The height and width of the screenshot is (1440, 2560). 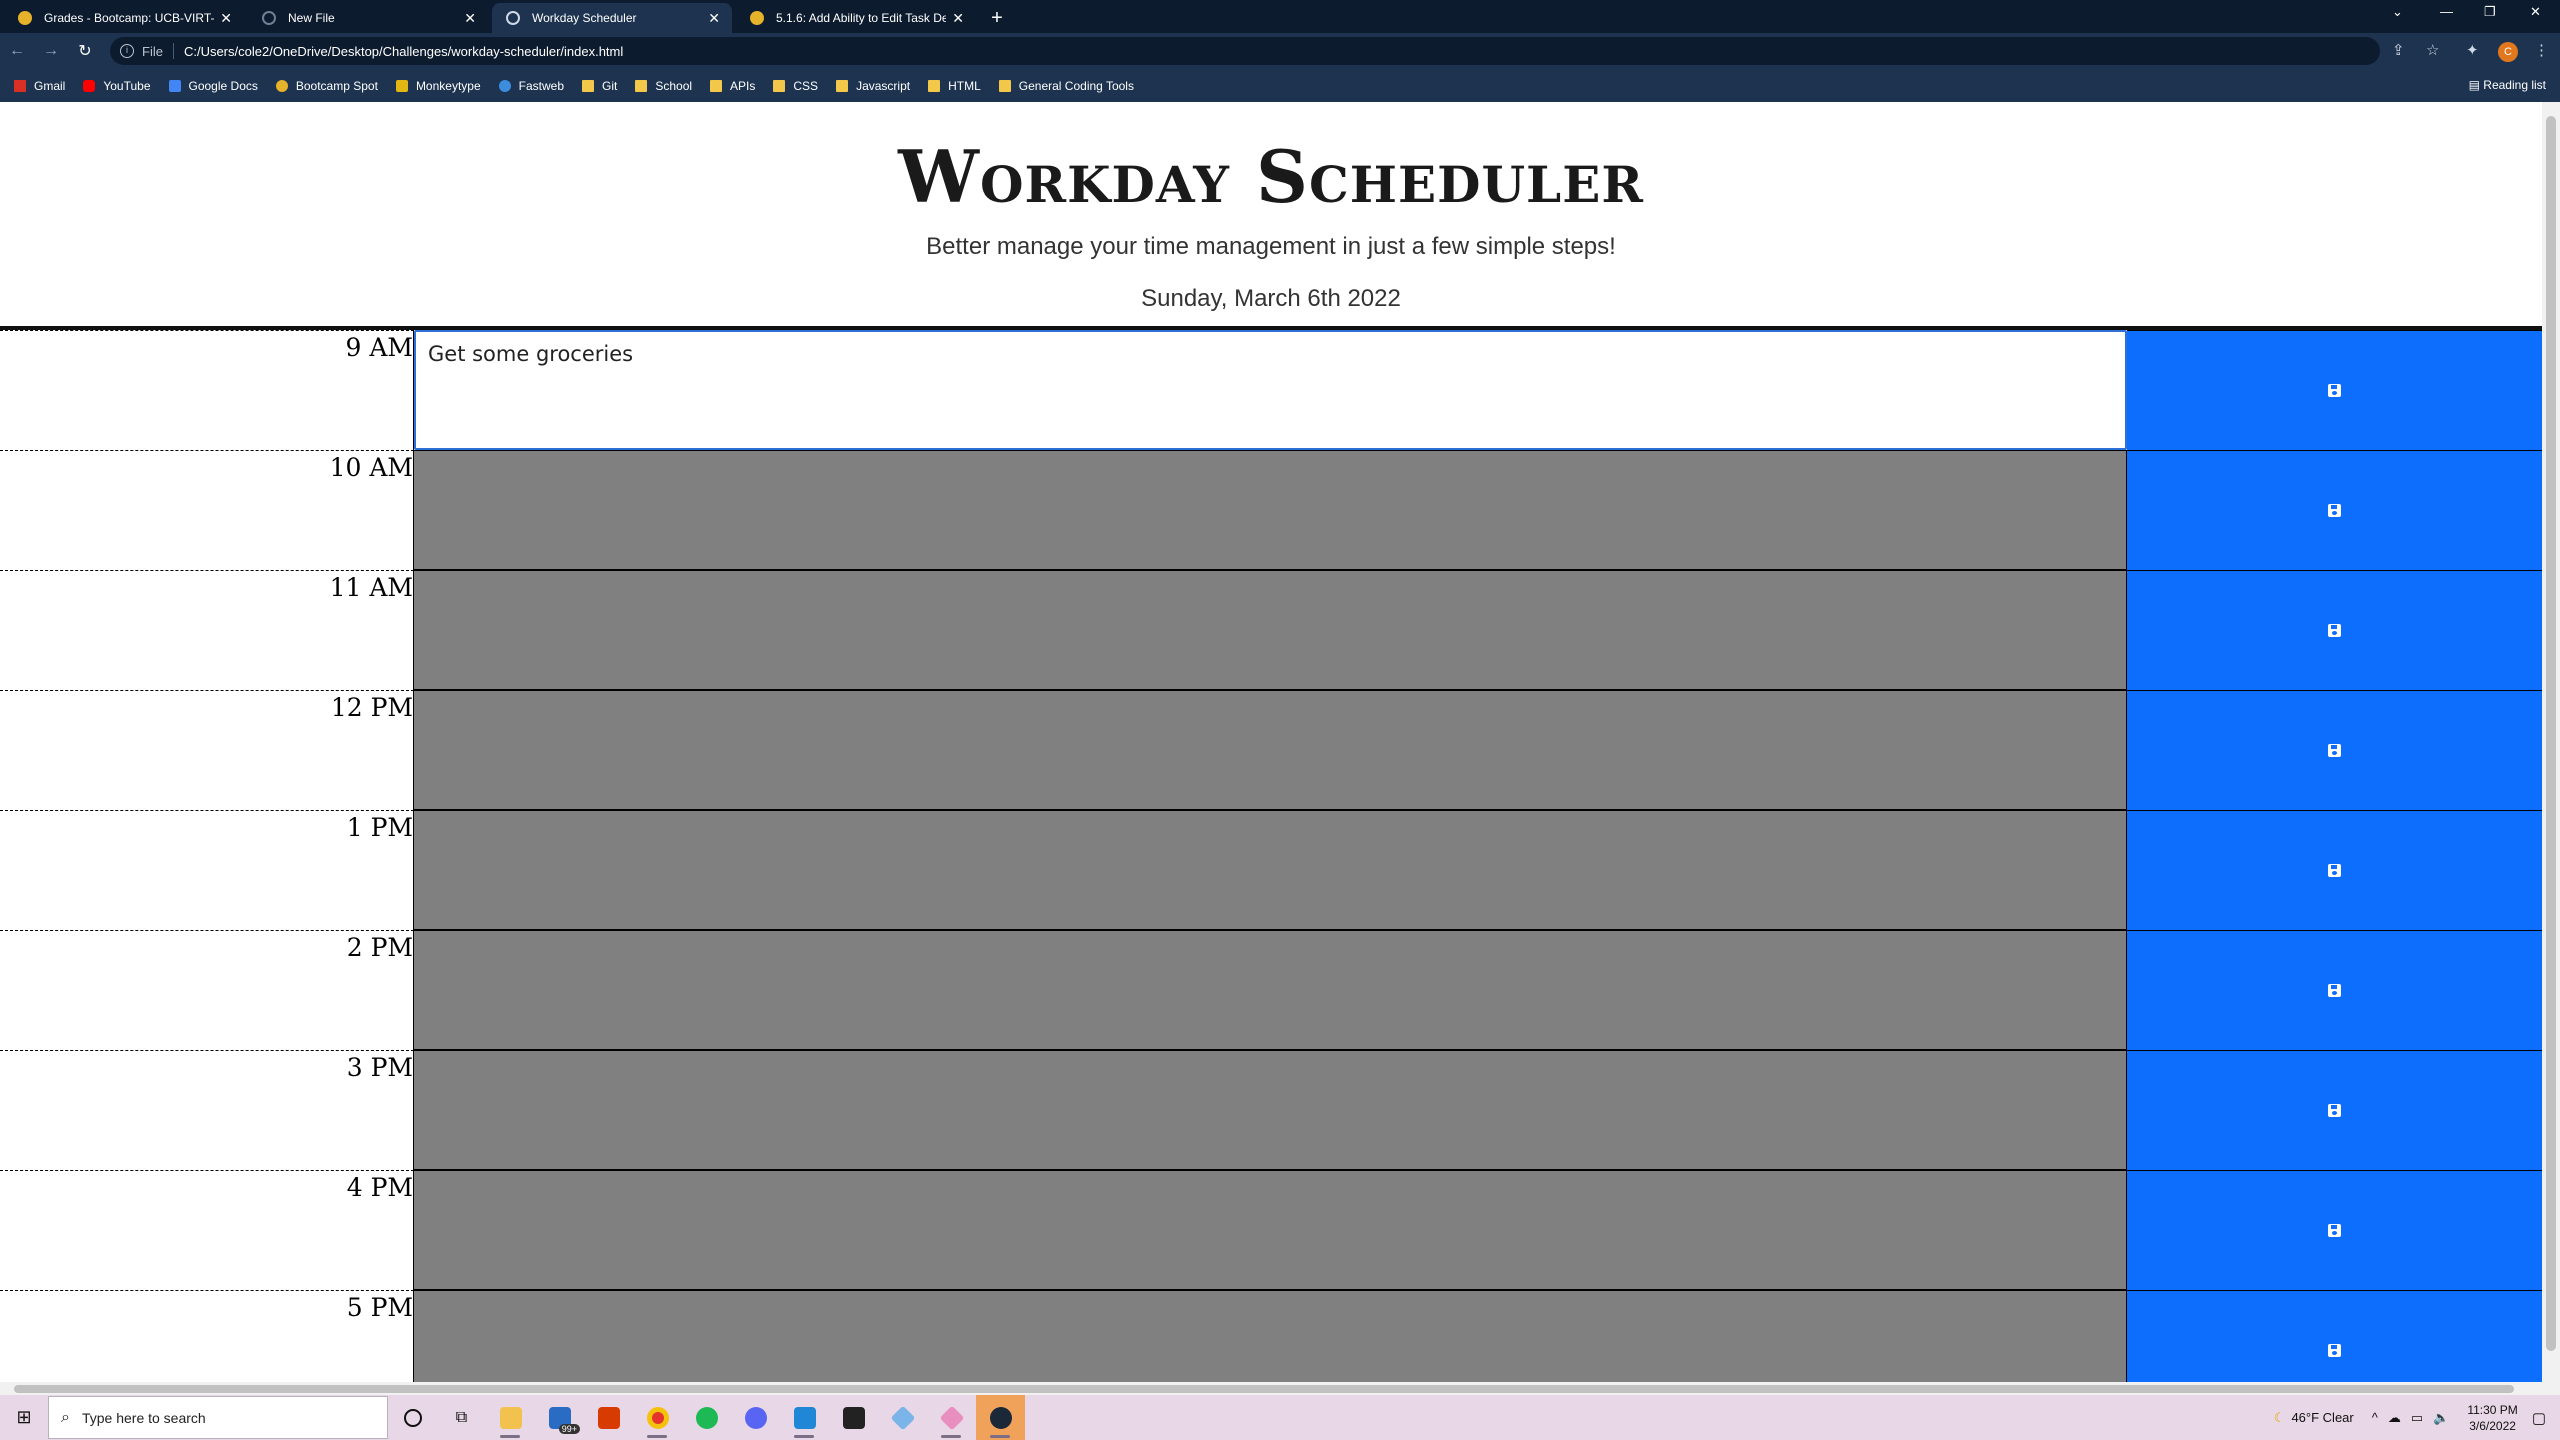 What do you see at coordinates (218, 1417) in the screenshot?
I see `taskbar-search-input: ⌕ Type here to search` at bounding box center [218, 1417].